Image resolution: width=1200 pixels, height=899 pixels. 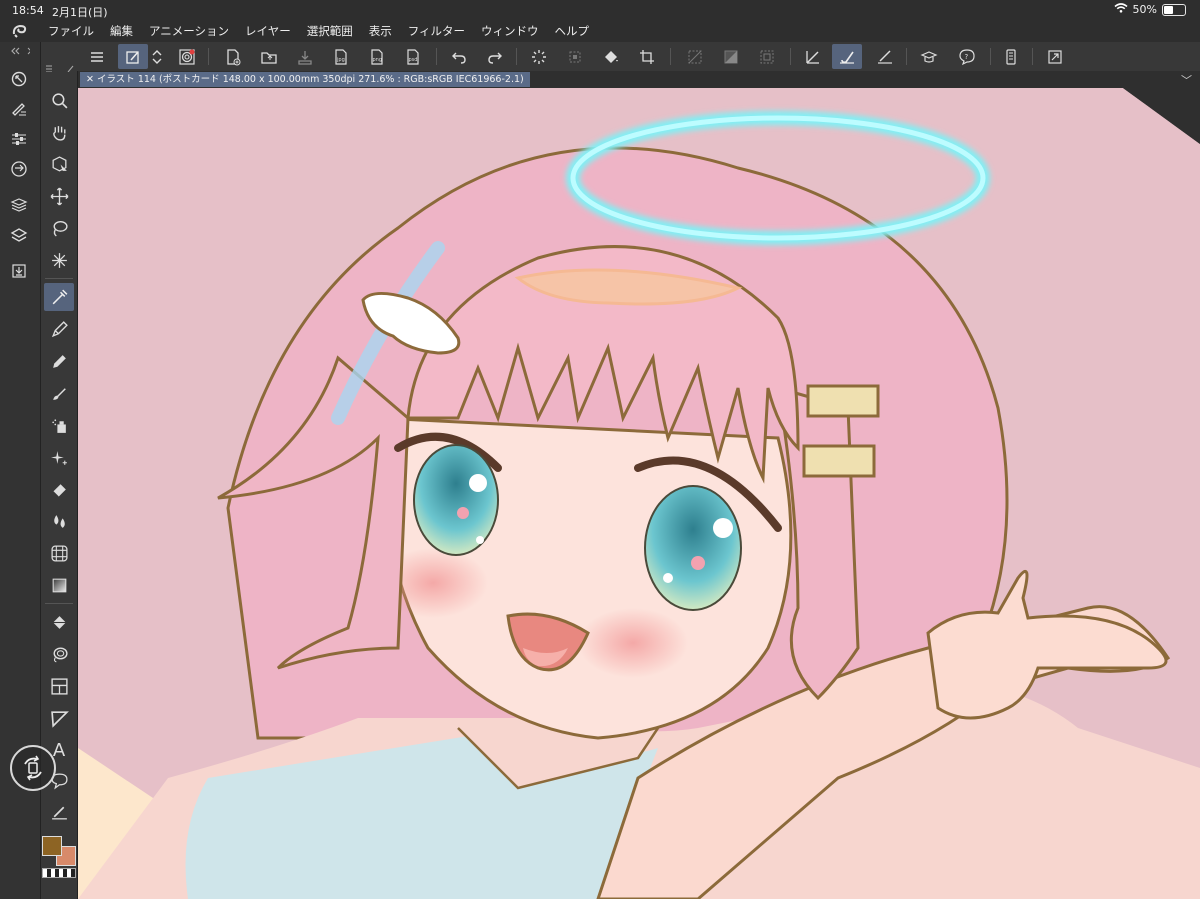 I want to click on import-icon, so click(x=19, y=271).